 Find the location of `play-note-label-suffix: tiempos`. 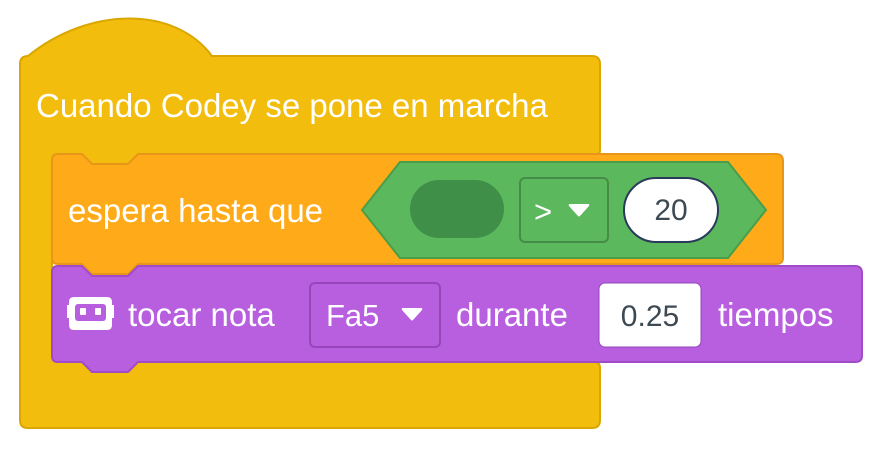

play-note-label-suffix: tiempos is located at coordinates (776, 314).